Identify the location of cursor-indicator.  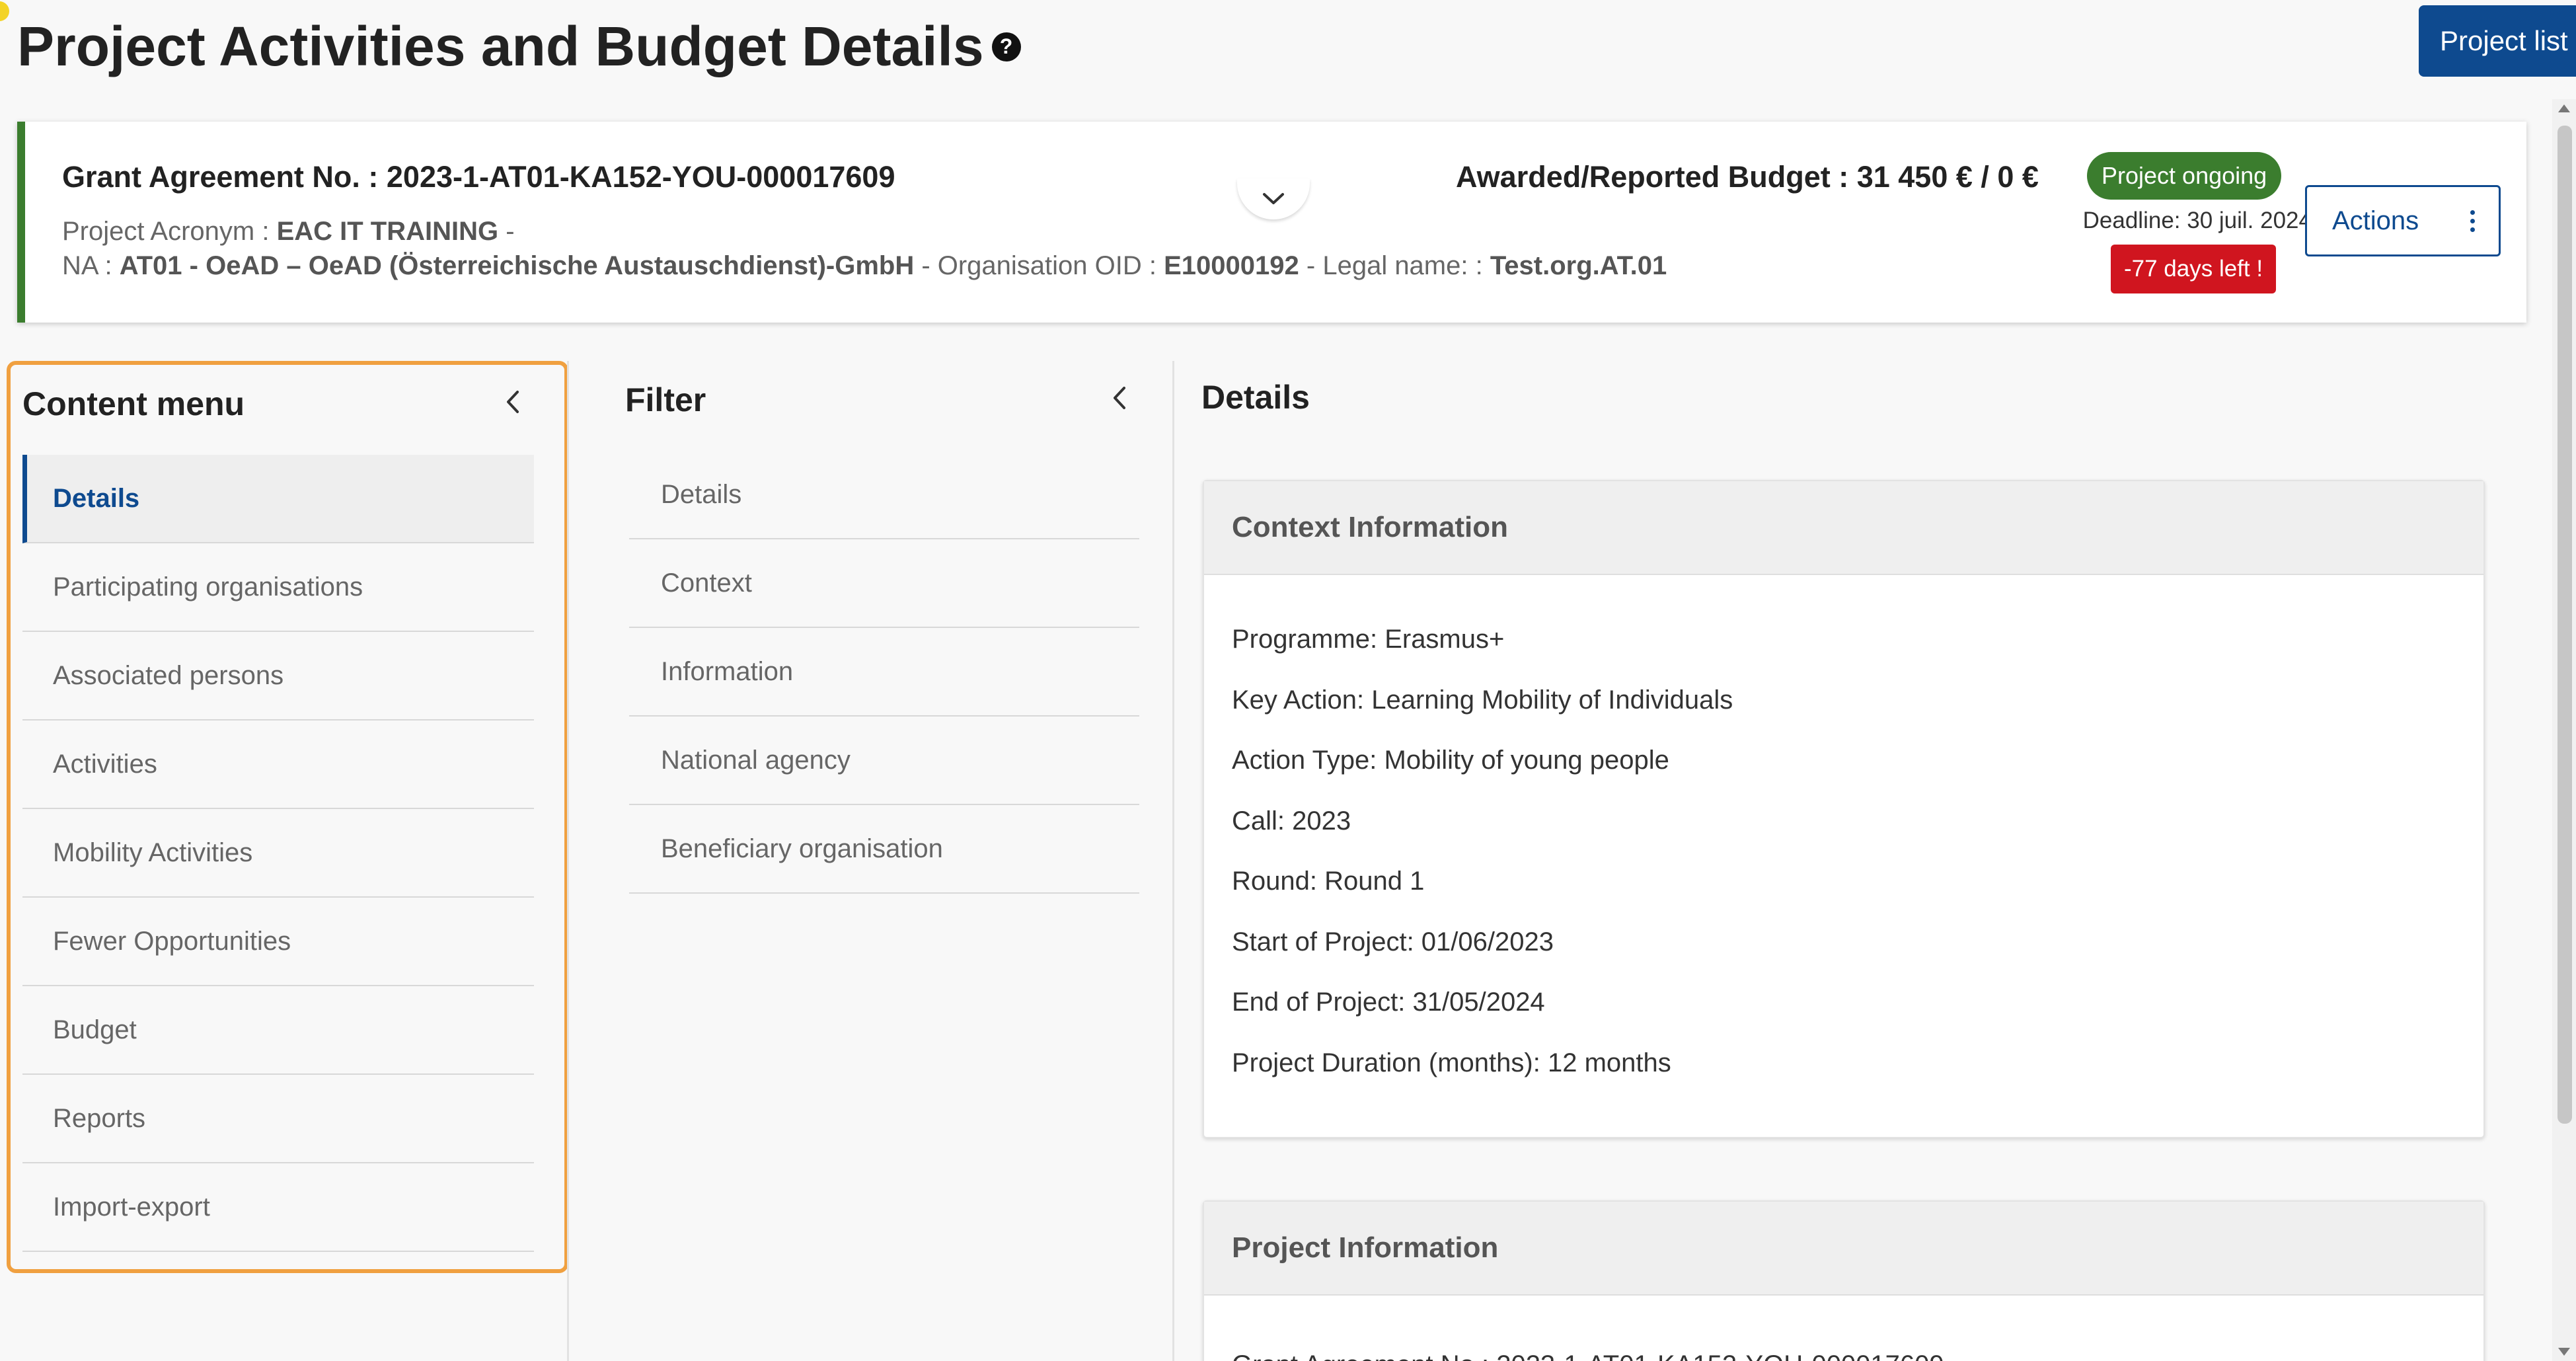
(4, 11).